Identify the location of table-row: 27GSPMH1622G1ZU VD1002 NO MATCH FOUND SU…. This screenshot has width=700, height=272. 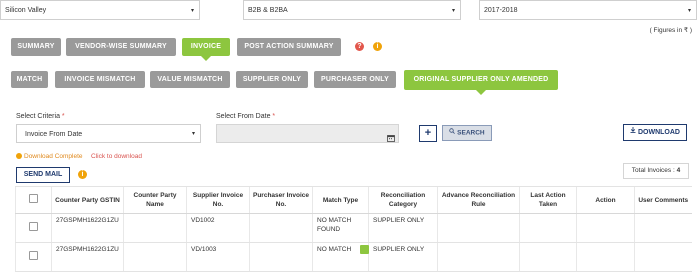
(353, 228).